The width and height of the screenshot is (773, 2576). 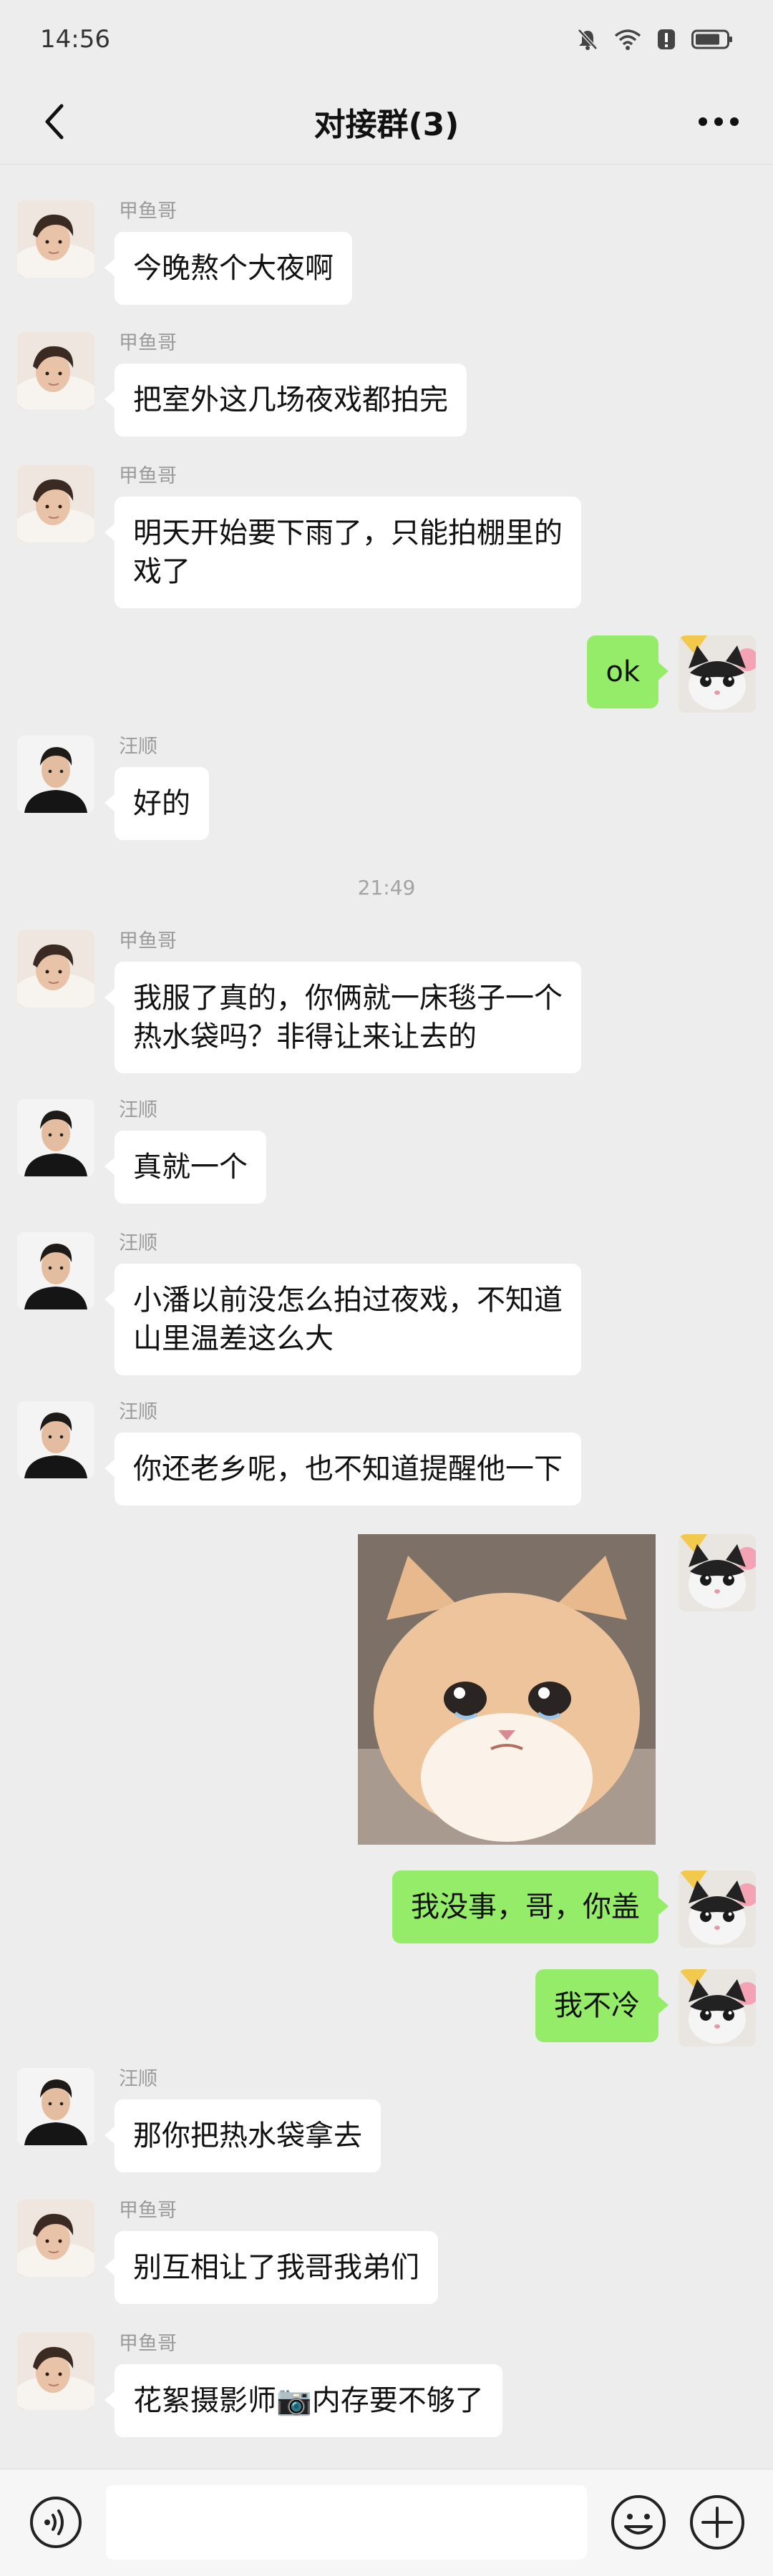 I want to click on plus-circle-icon, so click(x=717, y=2522).